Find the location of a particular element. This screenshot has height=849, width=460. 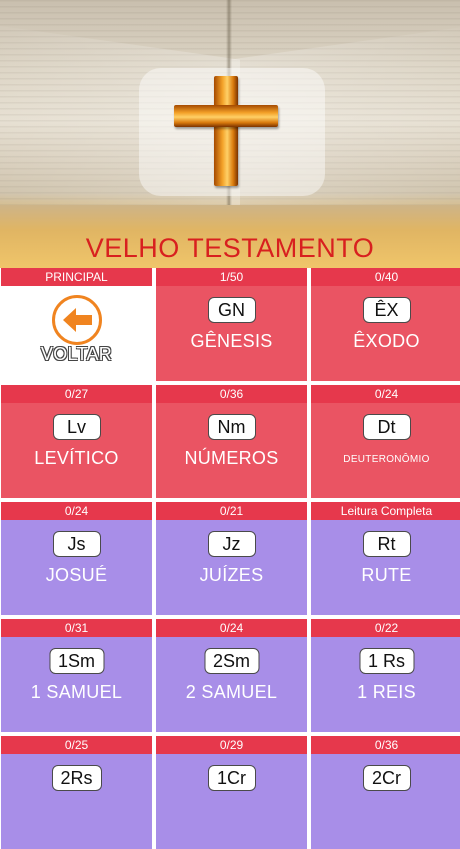

book-name: NÚMEROS is located at coordinates (231, 458).